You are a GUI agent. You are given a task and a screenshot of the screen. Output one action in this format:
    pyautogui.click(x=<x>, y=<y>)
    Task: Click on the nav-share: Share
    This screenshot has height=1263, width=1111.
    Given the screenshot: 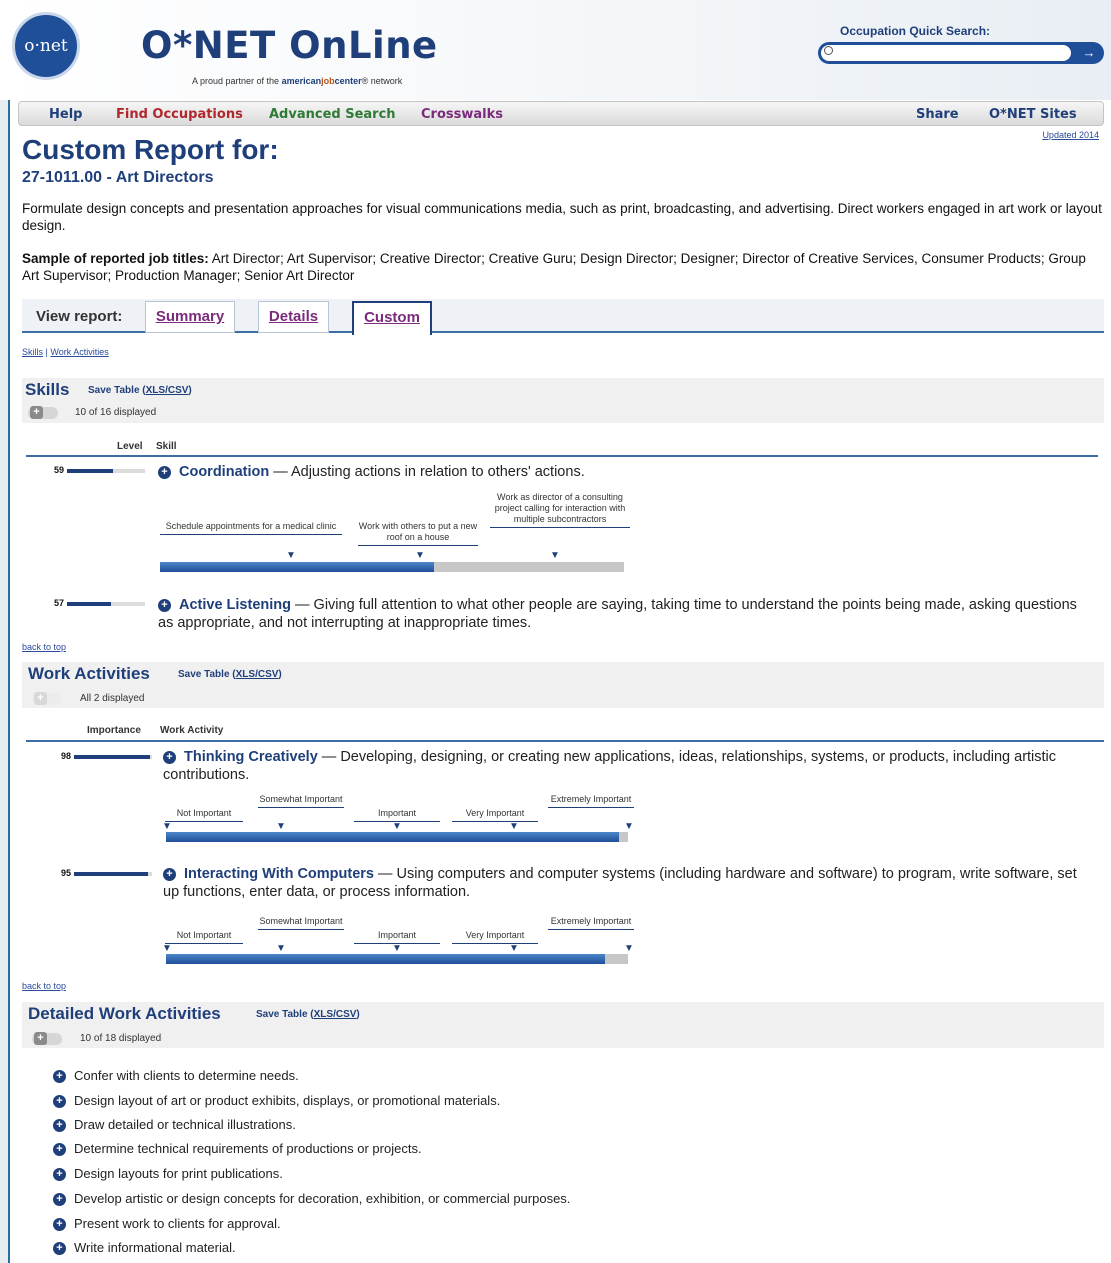 What is the action you would take?
    pyautogui.click(x=937, y=114)
    